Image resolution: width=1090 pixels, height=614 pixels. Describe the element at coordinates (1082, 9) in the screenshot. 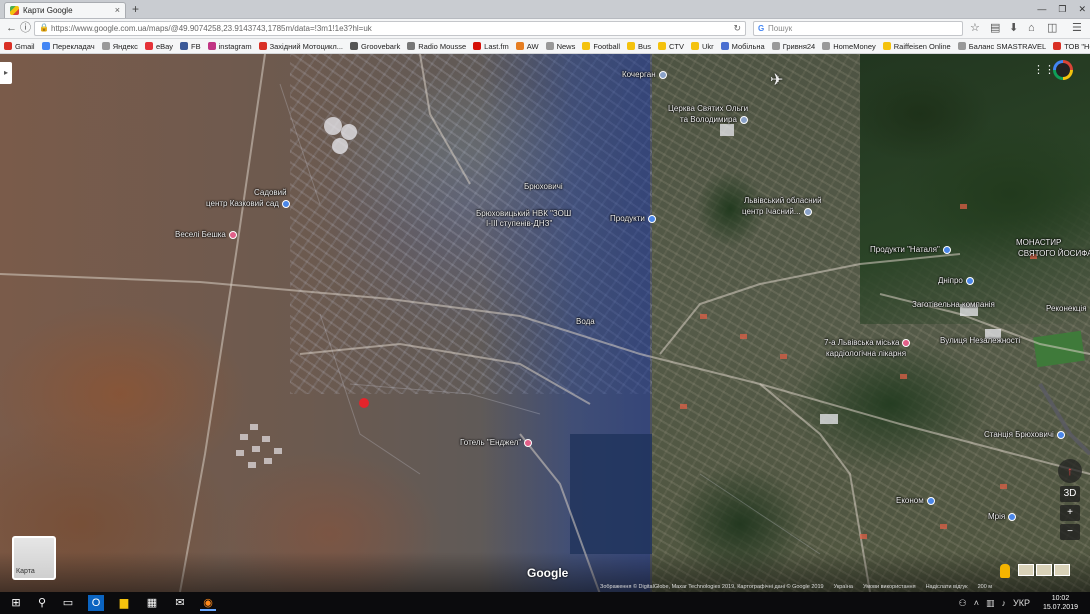

I see `close-window-icon: ✕` at that location.